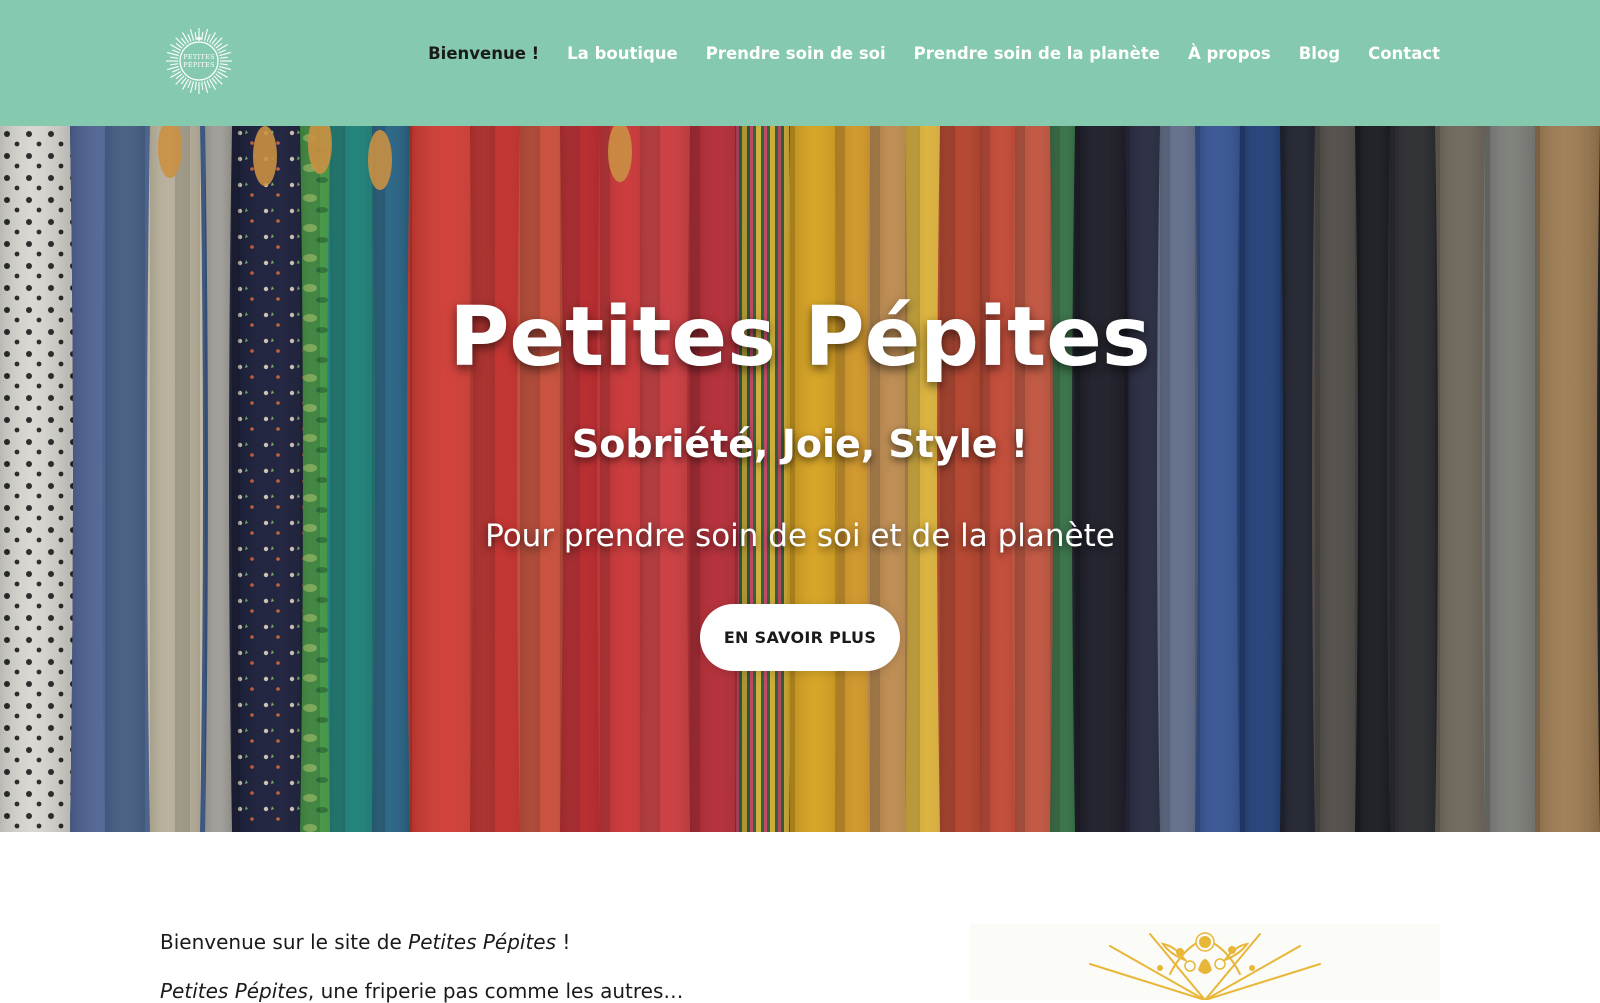 The width and height of the screenshot is (1600, 1003). I want to click on logo-line-2: Pépites, so click(199, 65).